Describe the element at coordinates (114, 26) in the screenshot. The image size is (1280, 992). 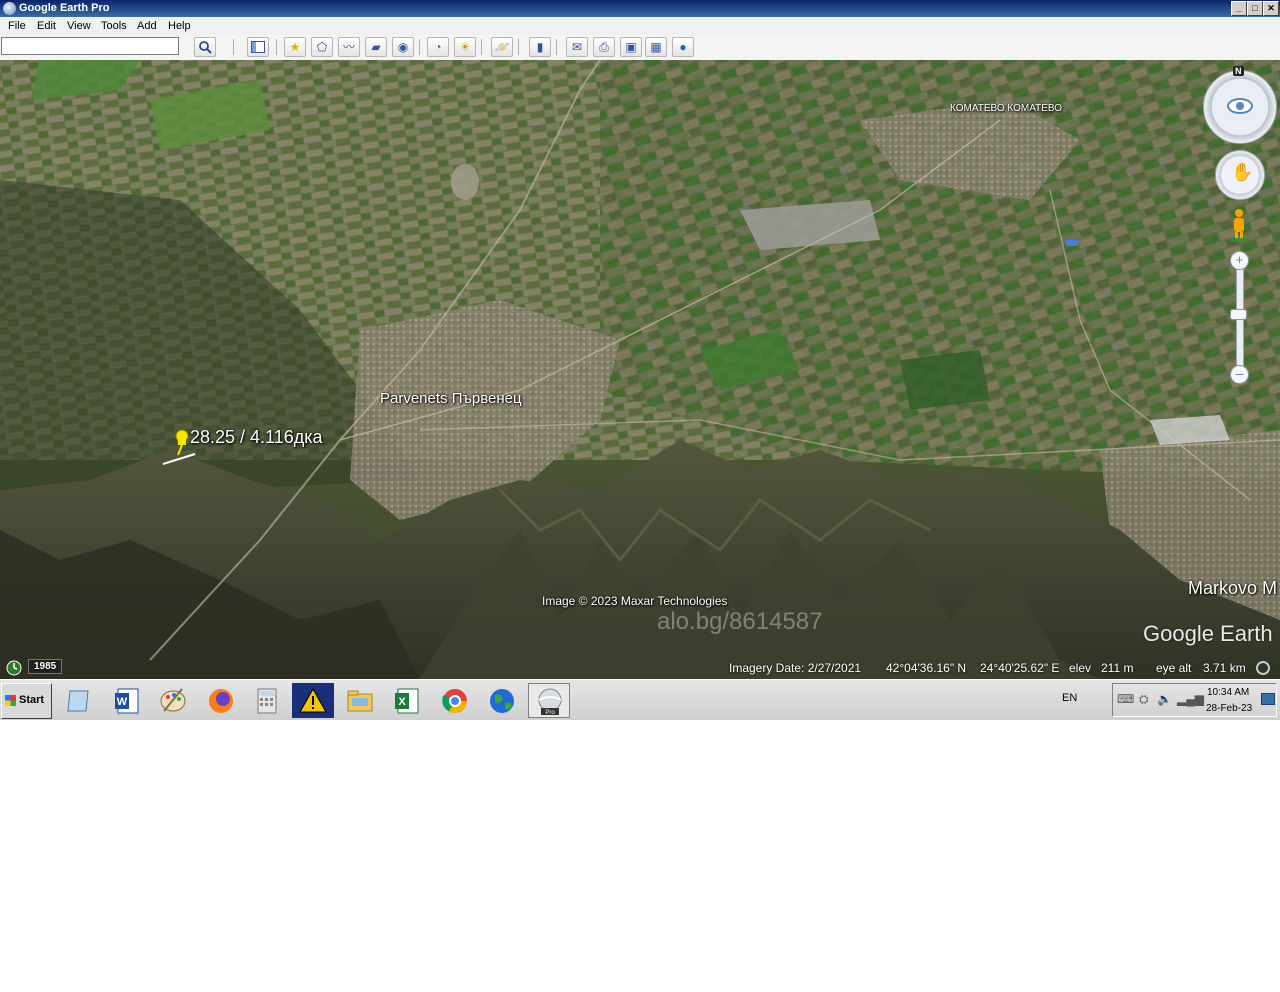
I see `menu-tools: Tools` at that location.